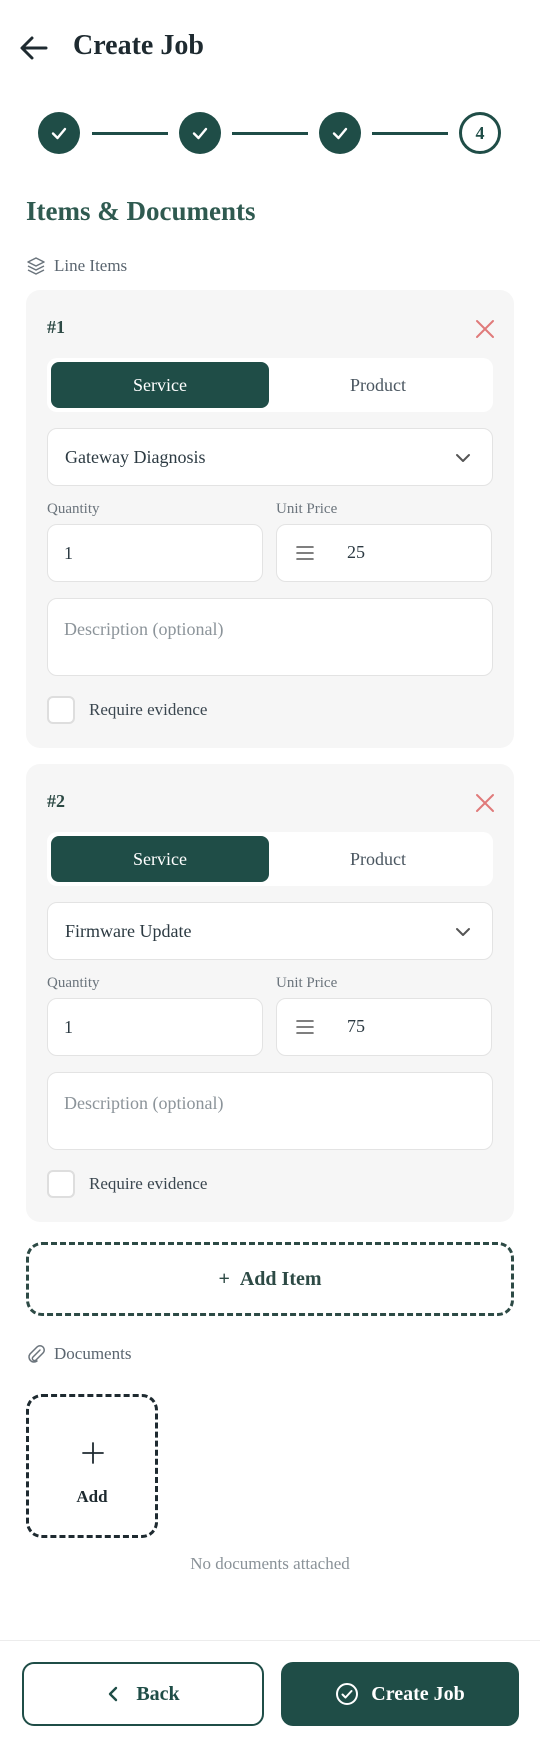 This screenshot has height=1756, width=540. Describe the element at coordinates (270, 1563) in the screenshot. I see `empty-documents-text: No documents attached` at that location.